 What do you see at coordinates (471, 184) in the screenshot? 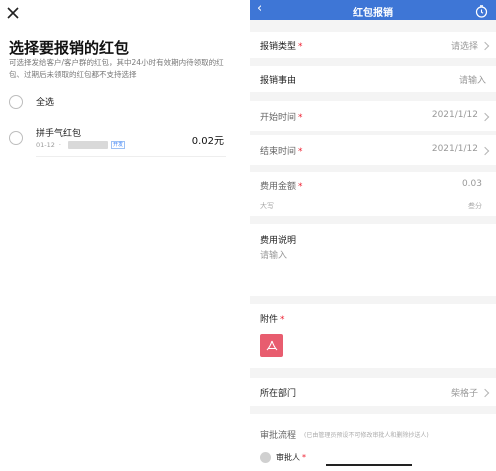
I see `amount-value: 0.03` at bounding box center [471, 184].